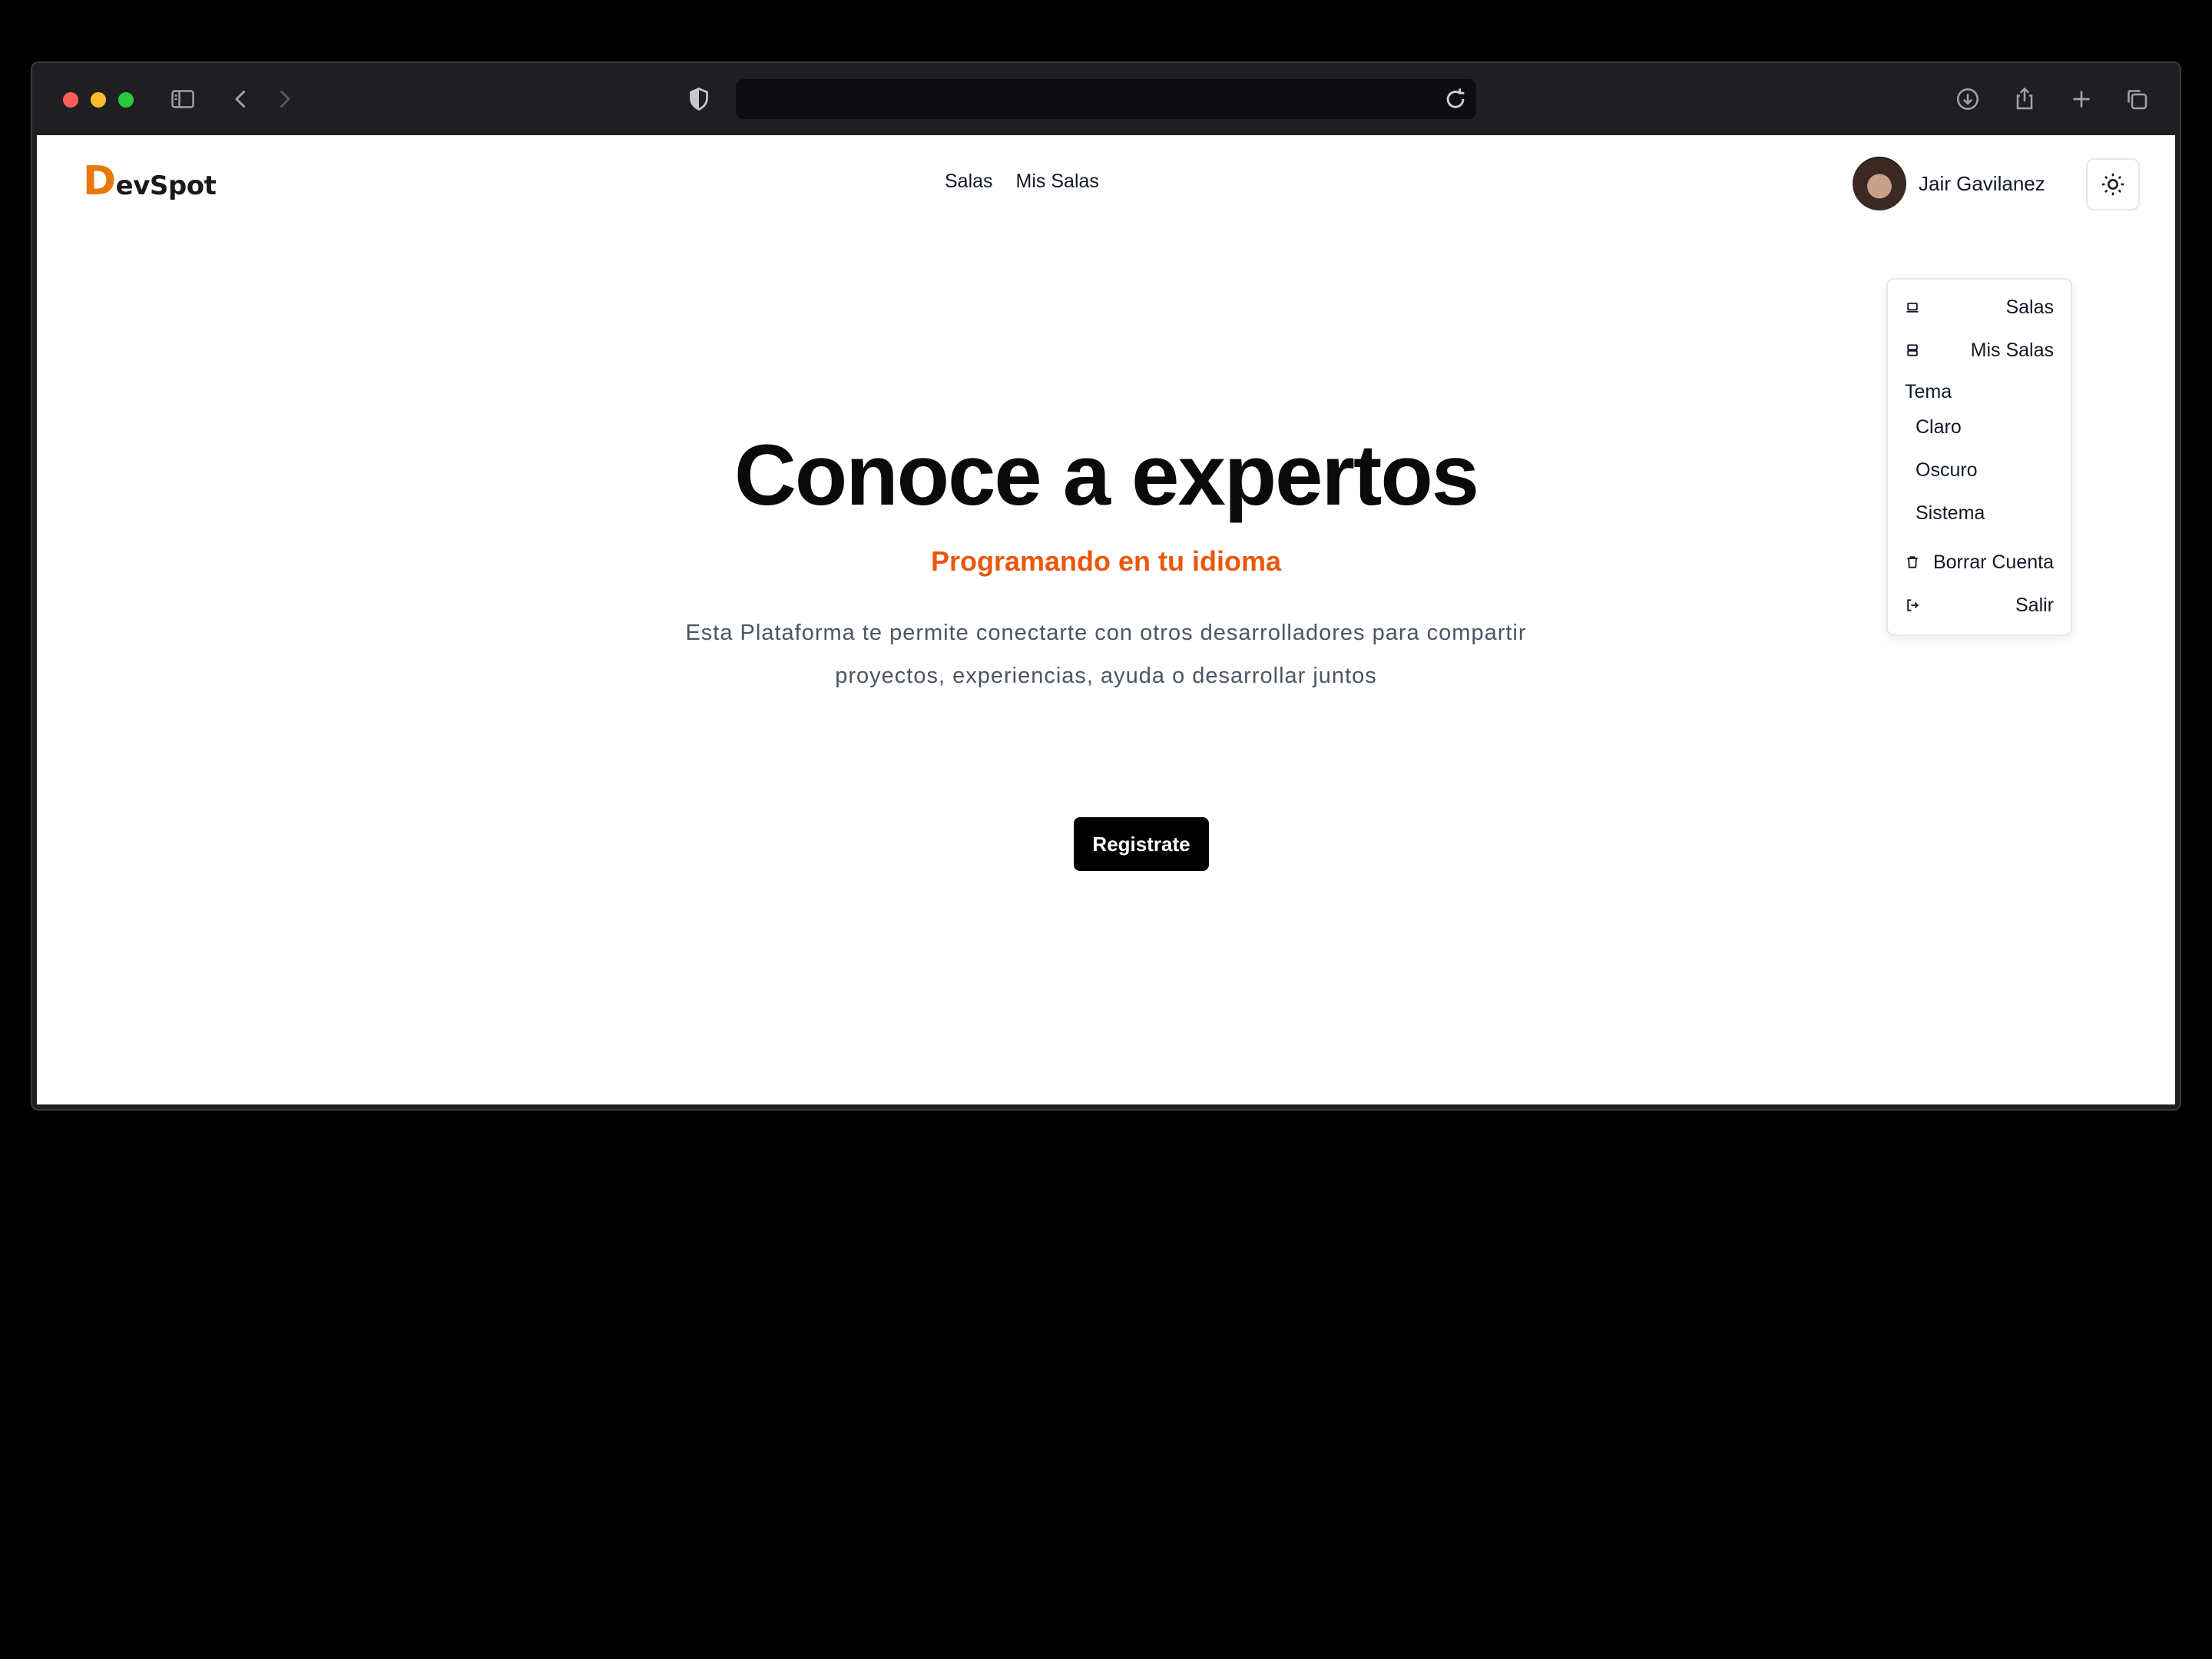 This screenshot has height=1659, width=2212. Describe the element at coordinates (1912, 350) in the screenshot. I see `server-icon` at that location.